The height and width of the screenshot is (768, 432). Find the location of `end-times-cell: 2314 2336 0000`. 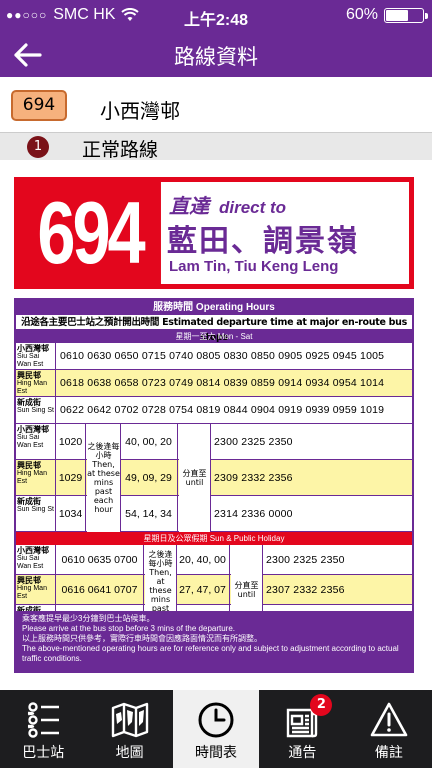

end-times-cell: 2314 2336 0000 is located at coordinates (253, 513).